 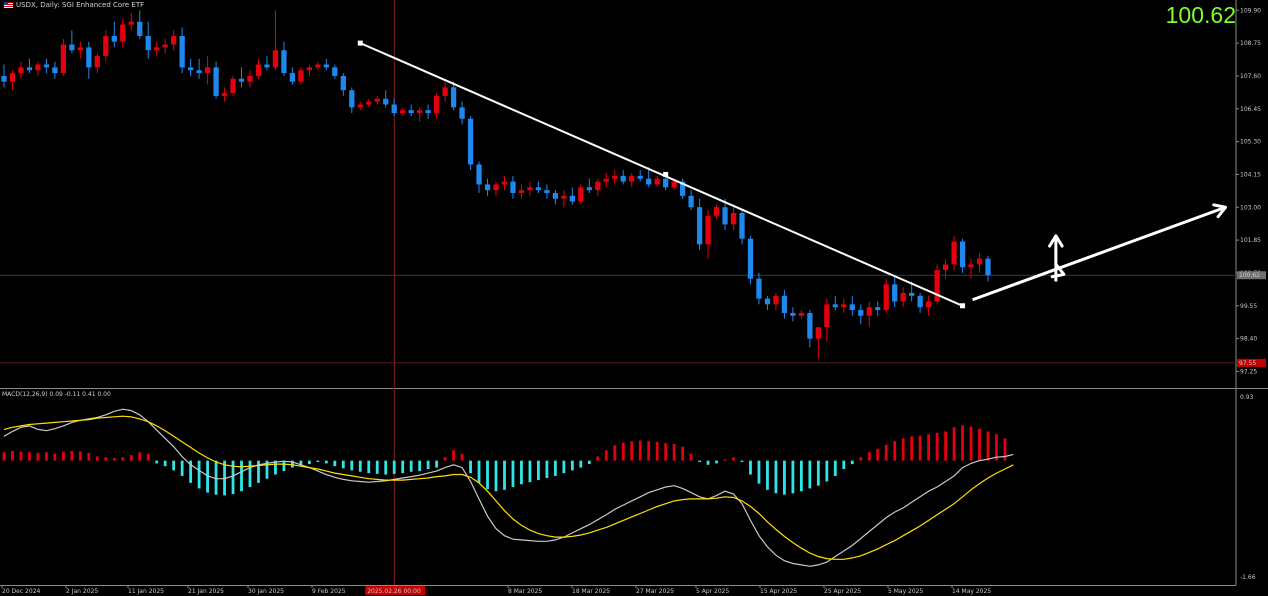 I want to click on price-tick-label: 103.00, so click(x=1250, y=207).